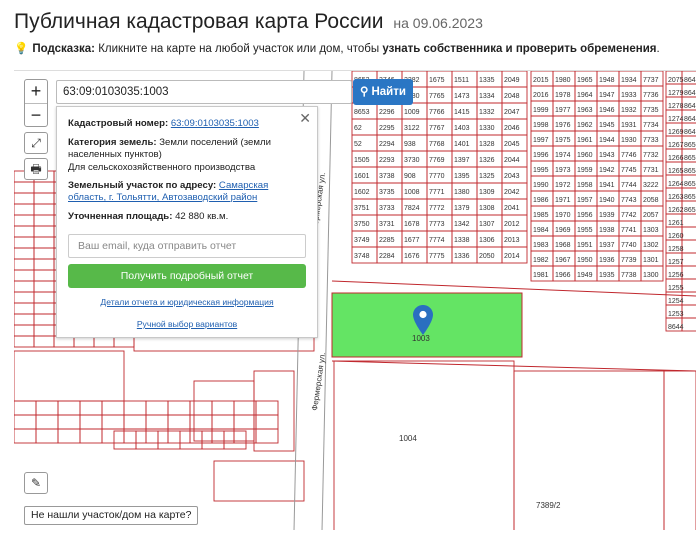 The width and height of the screenshot is (696, 540). Describe the element at coordinates (187, 276) in the screenshot. I see `get-report-button: Получить подробный отчет` at that location.